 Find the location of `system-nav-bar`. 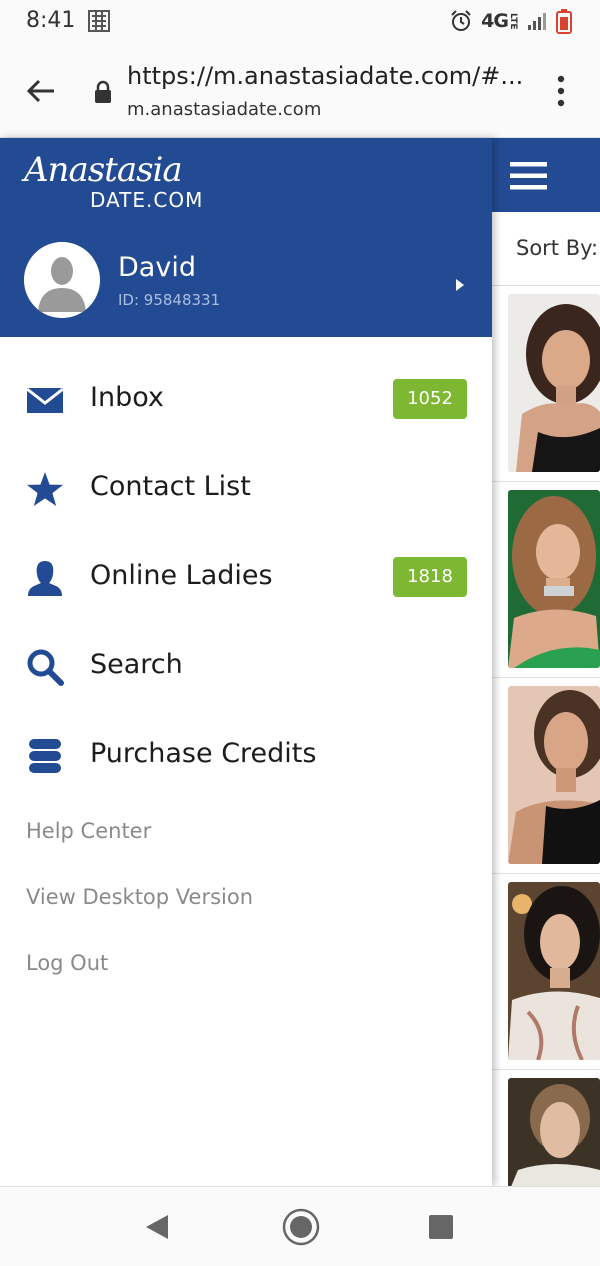

system-nav-bar is located at coordinates (300, 1226).